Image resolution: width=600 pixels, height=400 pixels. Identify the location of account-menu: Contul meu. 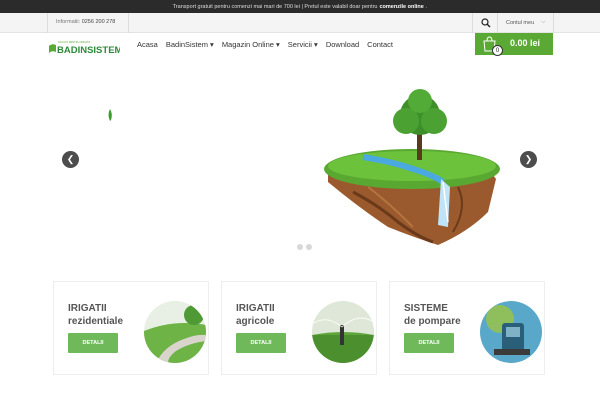
(520, 23).